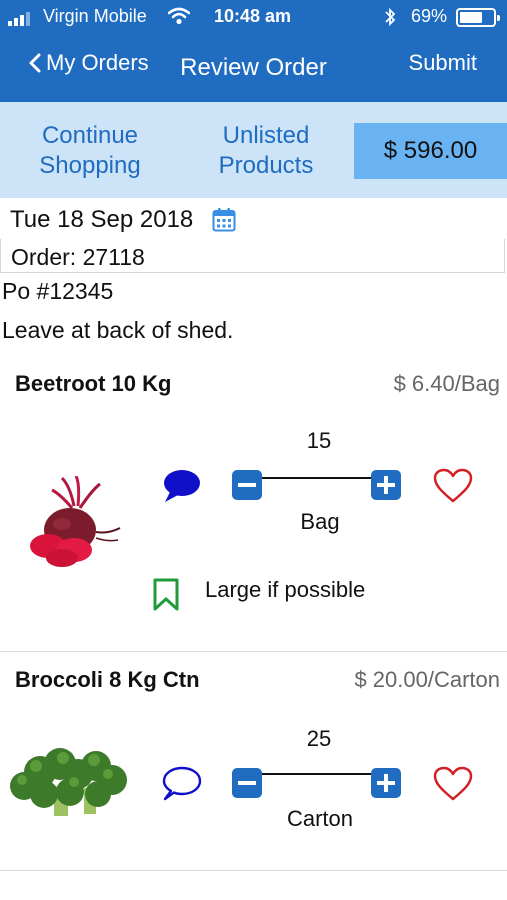  I want to click on calendar-icon, so click(224, 222).